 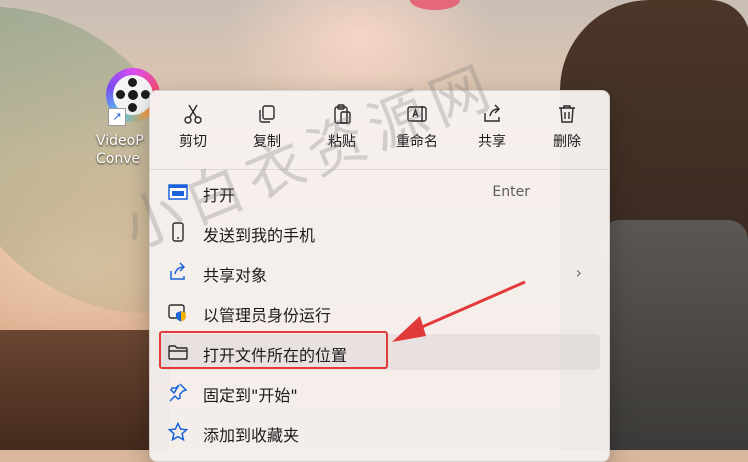 I want to click on paste-button: 粘贴, so click(x=342, y=131).